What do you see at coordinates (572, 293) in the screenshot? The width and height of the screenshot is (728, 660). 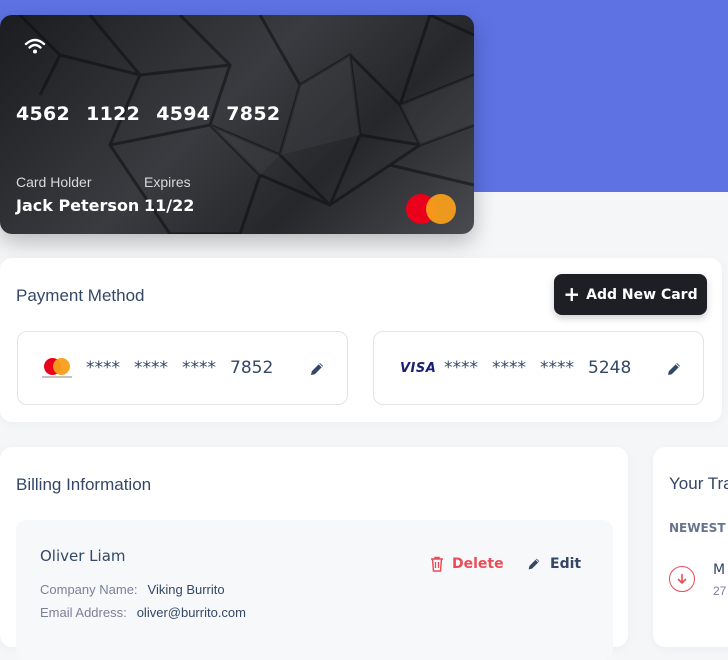 I see `plus-icon: +` at bounding box center [572, 293].